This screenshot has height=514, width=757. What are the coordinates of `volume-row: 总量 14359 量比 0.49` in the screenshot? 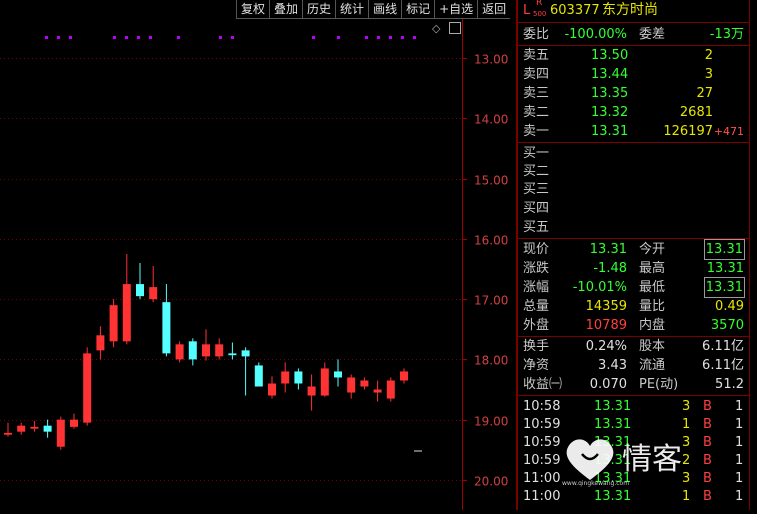 It's located at (633, 306).